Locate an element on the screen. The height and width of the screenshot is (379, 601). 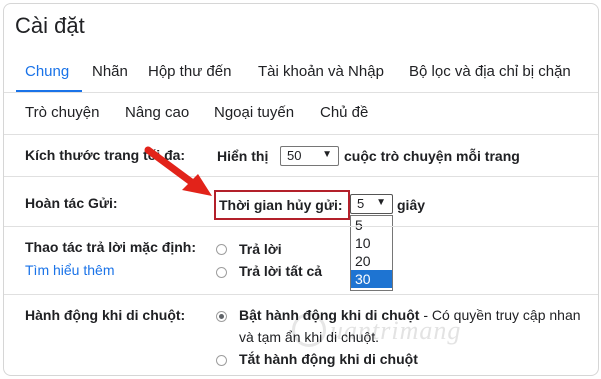
dropdown-option-highlighted: 30 is located at coordinates (371, 279).